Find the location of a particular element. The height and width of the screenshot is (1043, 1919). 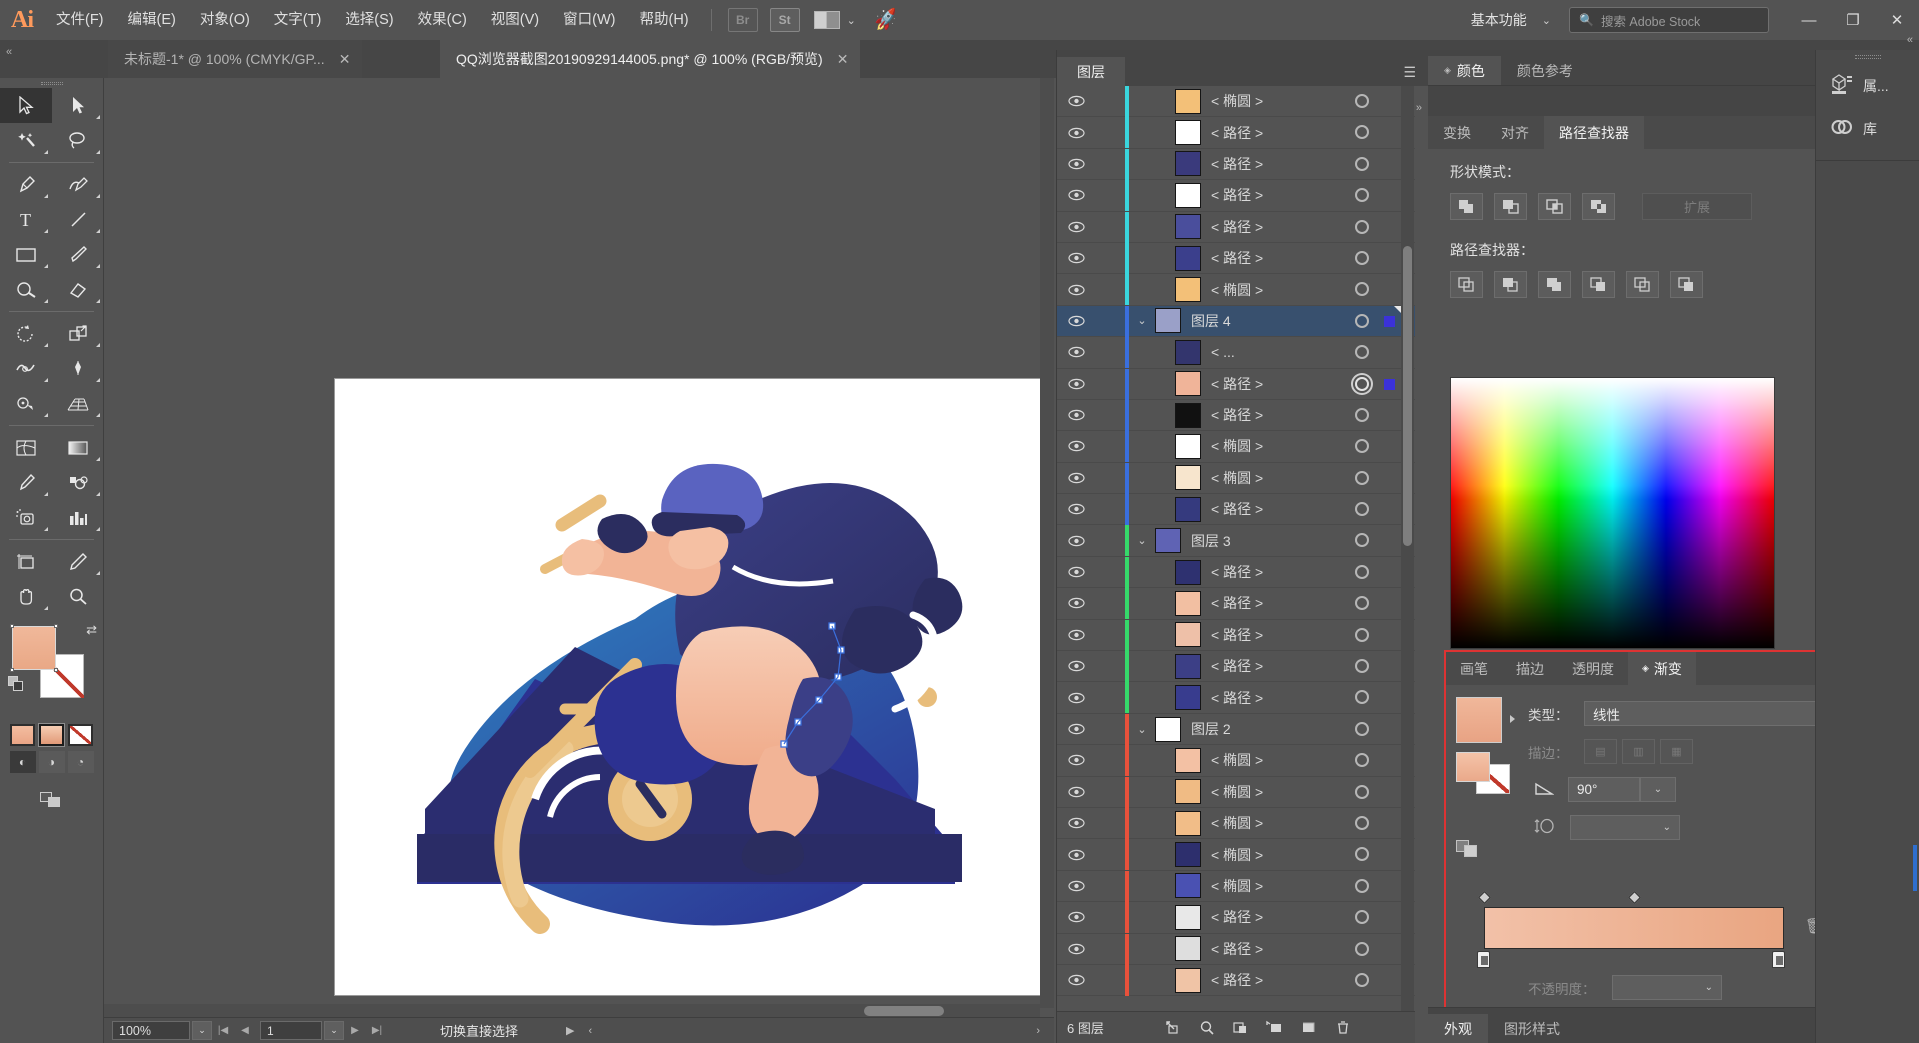

menu-help: 帮助(H) is located at coordinates (663, 20).